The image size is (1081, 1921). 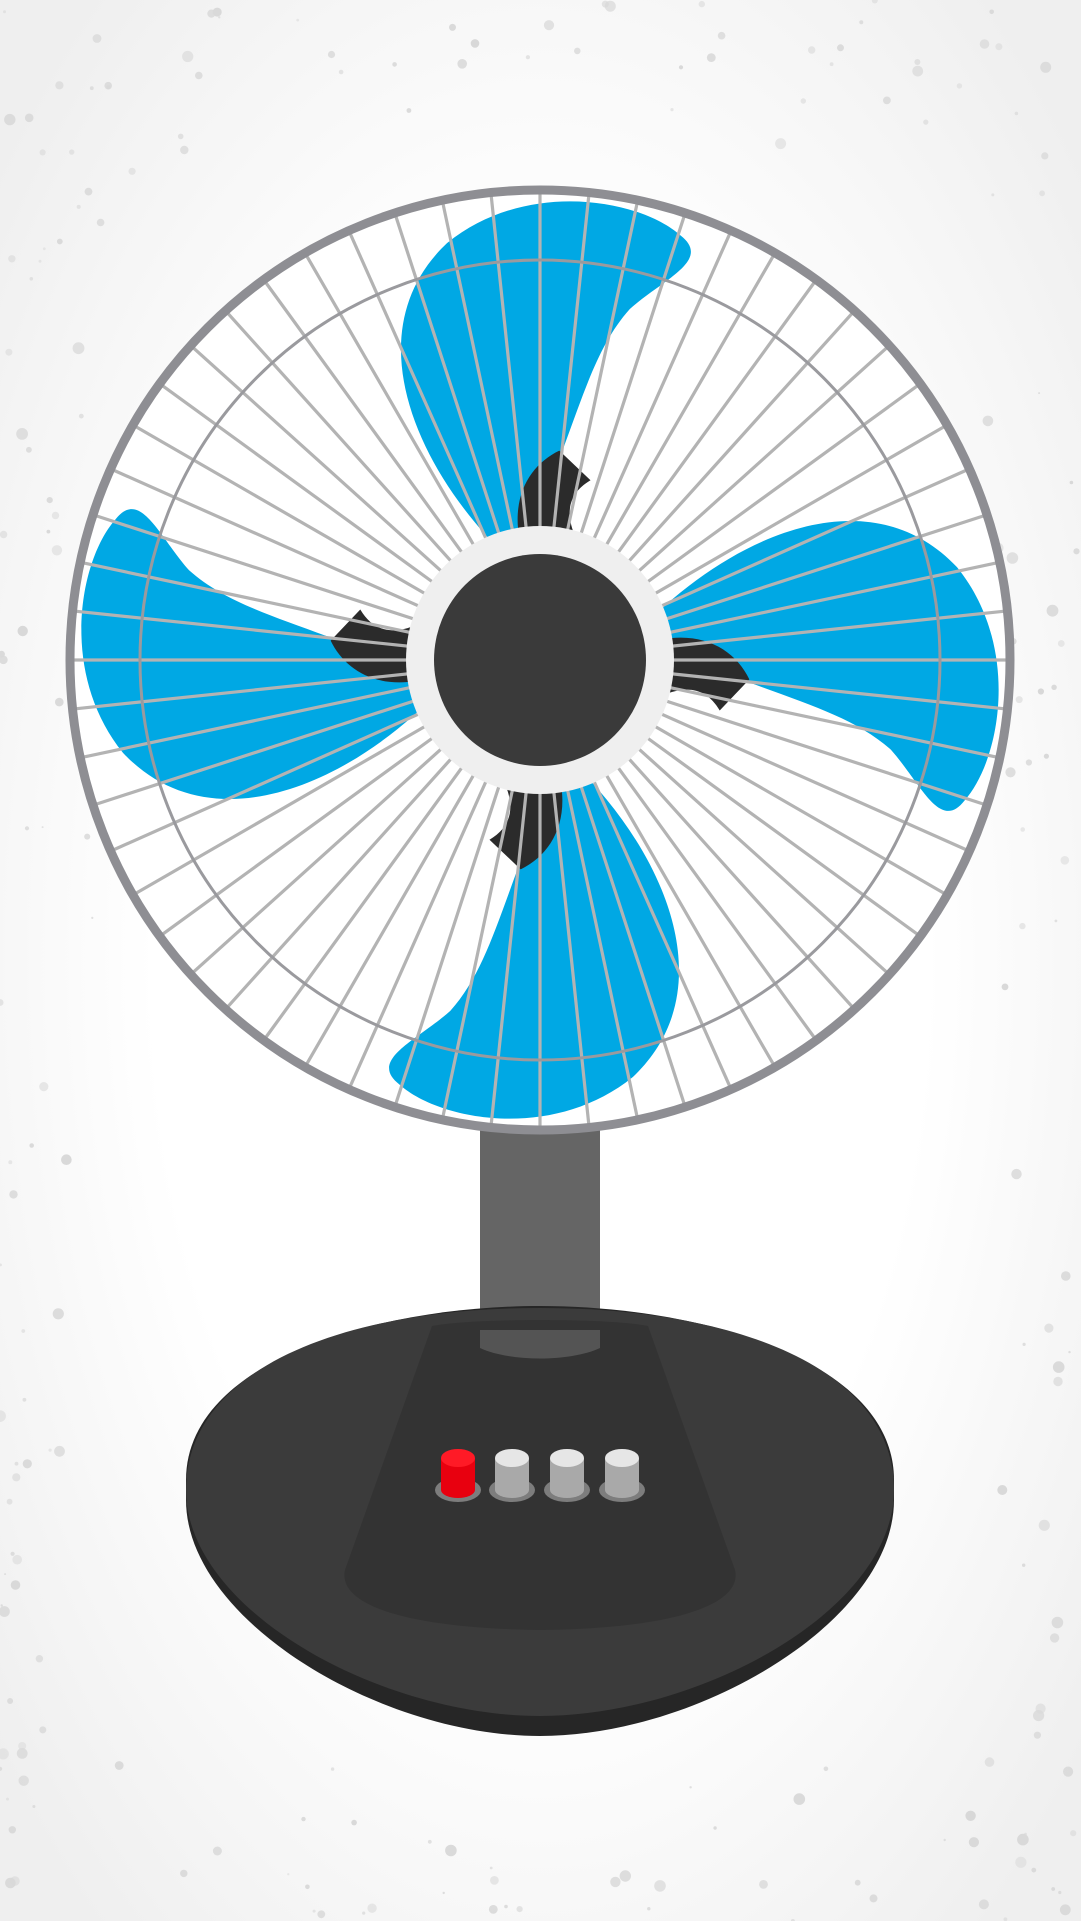 What do you see at coordinates (567, 1475) in the screenshot?
I see `speed-2-button` at bounding box center [567, 1475].